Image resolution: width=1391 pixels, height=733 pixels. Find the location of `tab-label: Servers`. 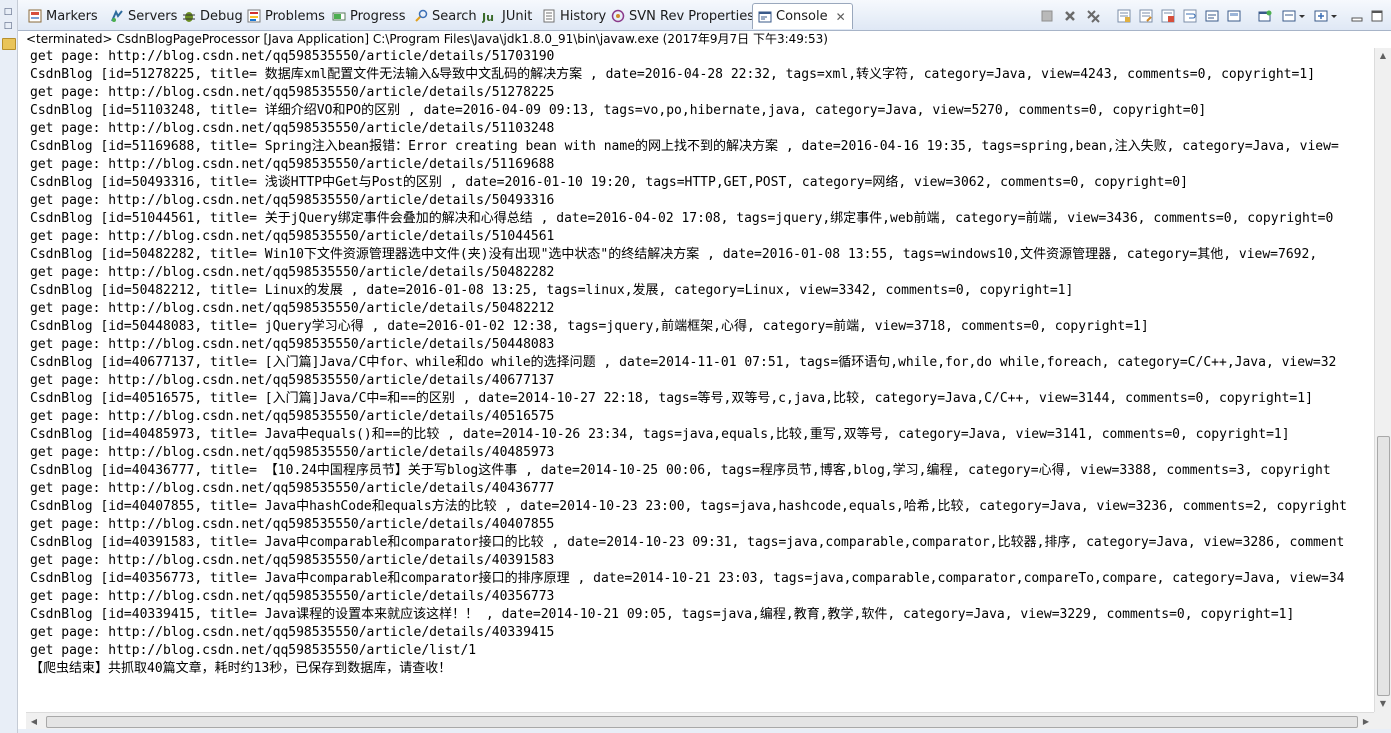

tab-label: Servers is located at coordinates (153, 16).